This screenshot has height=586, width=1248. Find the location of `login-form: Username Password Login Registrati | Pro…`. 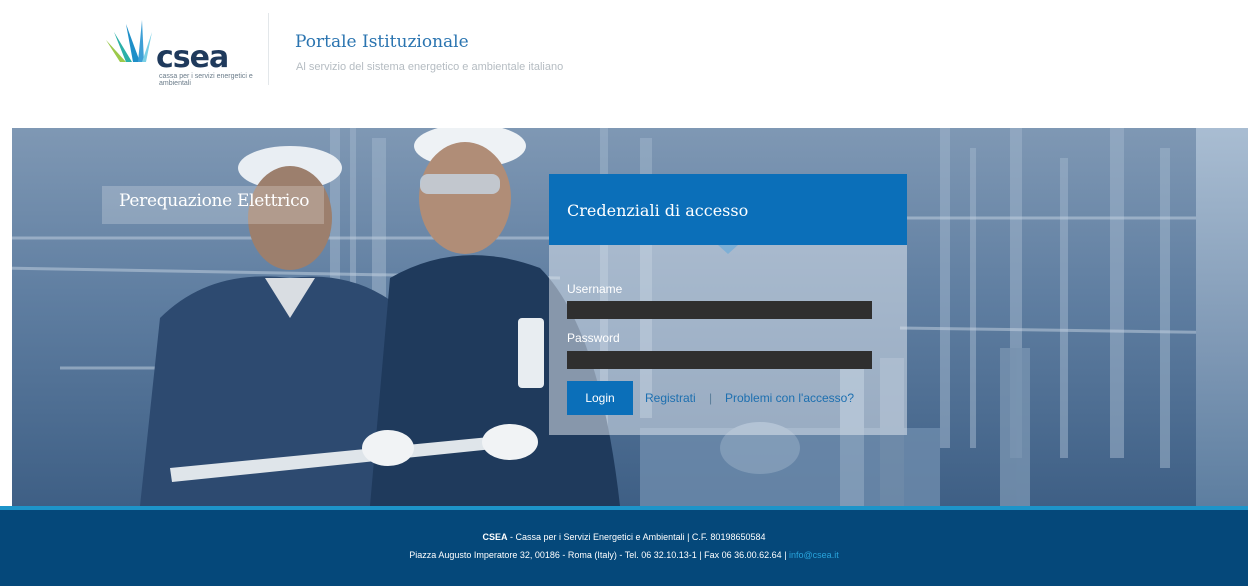

login-form: Username Password Login Registrati | Pro… is located at coordinates (728, 340).